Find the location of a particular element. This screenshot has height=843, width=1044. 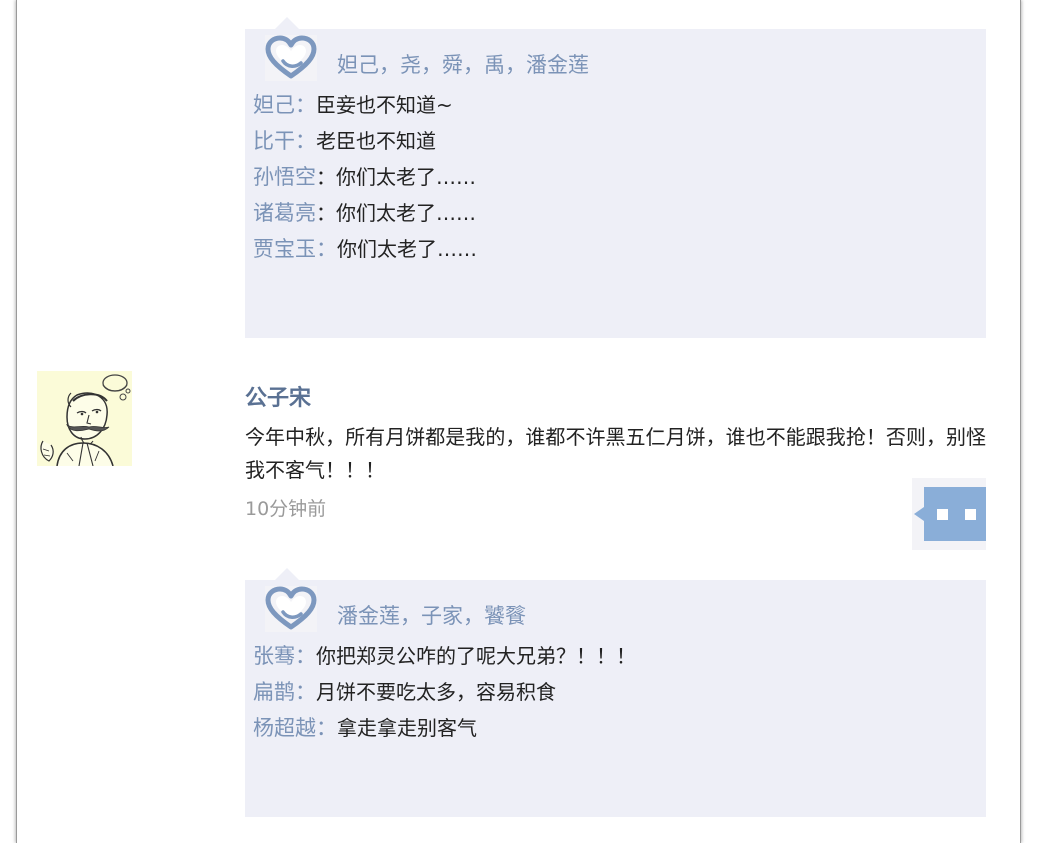

post-author: 公子宋 is located at coordinates (278, 396).